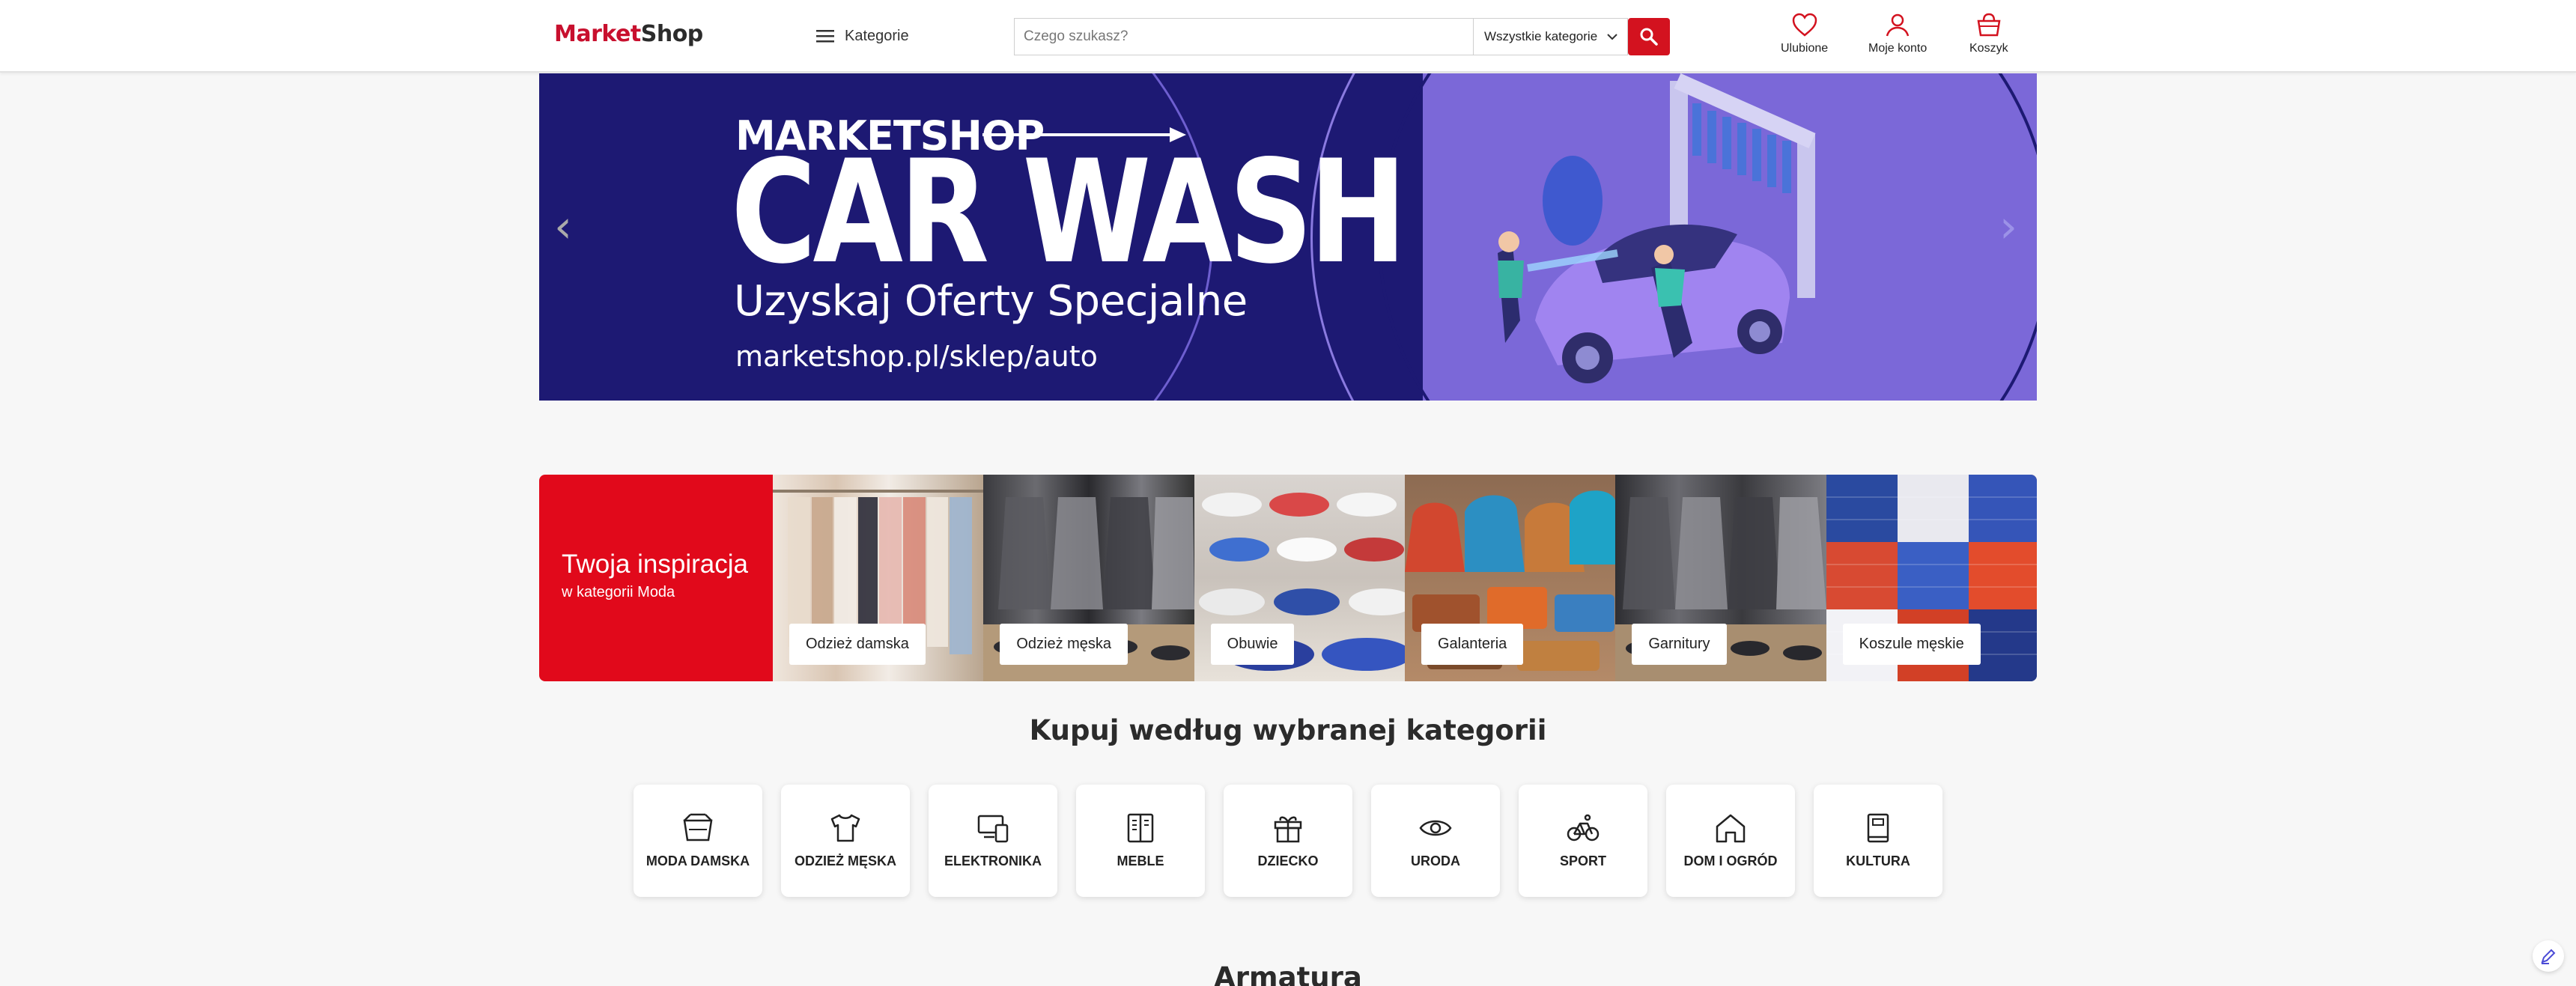 The height and width of the screenshot is (986, 2576). I want to click on chevron-left-icon: ‹, so click(563, 227).